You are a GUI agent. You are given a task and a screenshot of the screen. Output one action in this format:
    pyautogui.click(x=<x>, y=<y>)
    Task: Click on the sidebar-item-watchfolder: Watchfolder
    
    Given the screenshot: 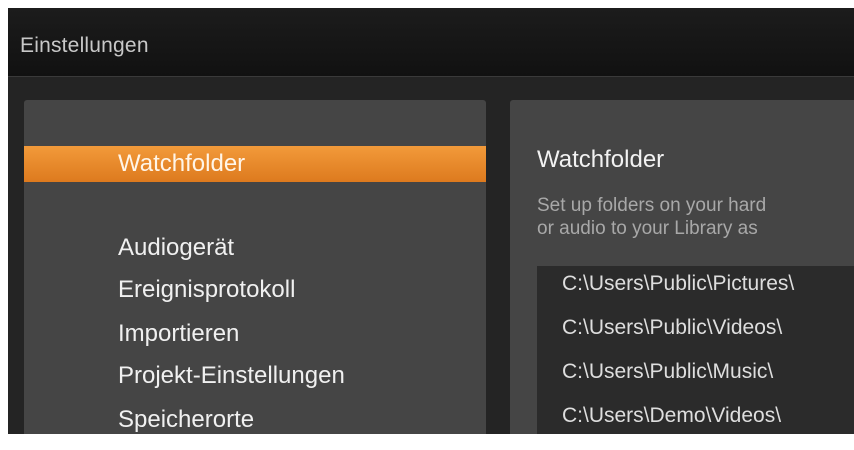 What is the action you would take?
    pyautogui.click(x=255, y=164)
    